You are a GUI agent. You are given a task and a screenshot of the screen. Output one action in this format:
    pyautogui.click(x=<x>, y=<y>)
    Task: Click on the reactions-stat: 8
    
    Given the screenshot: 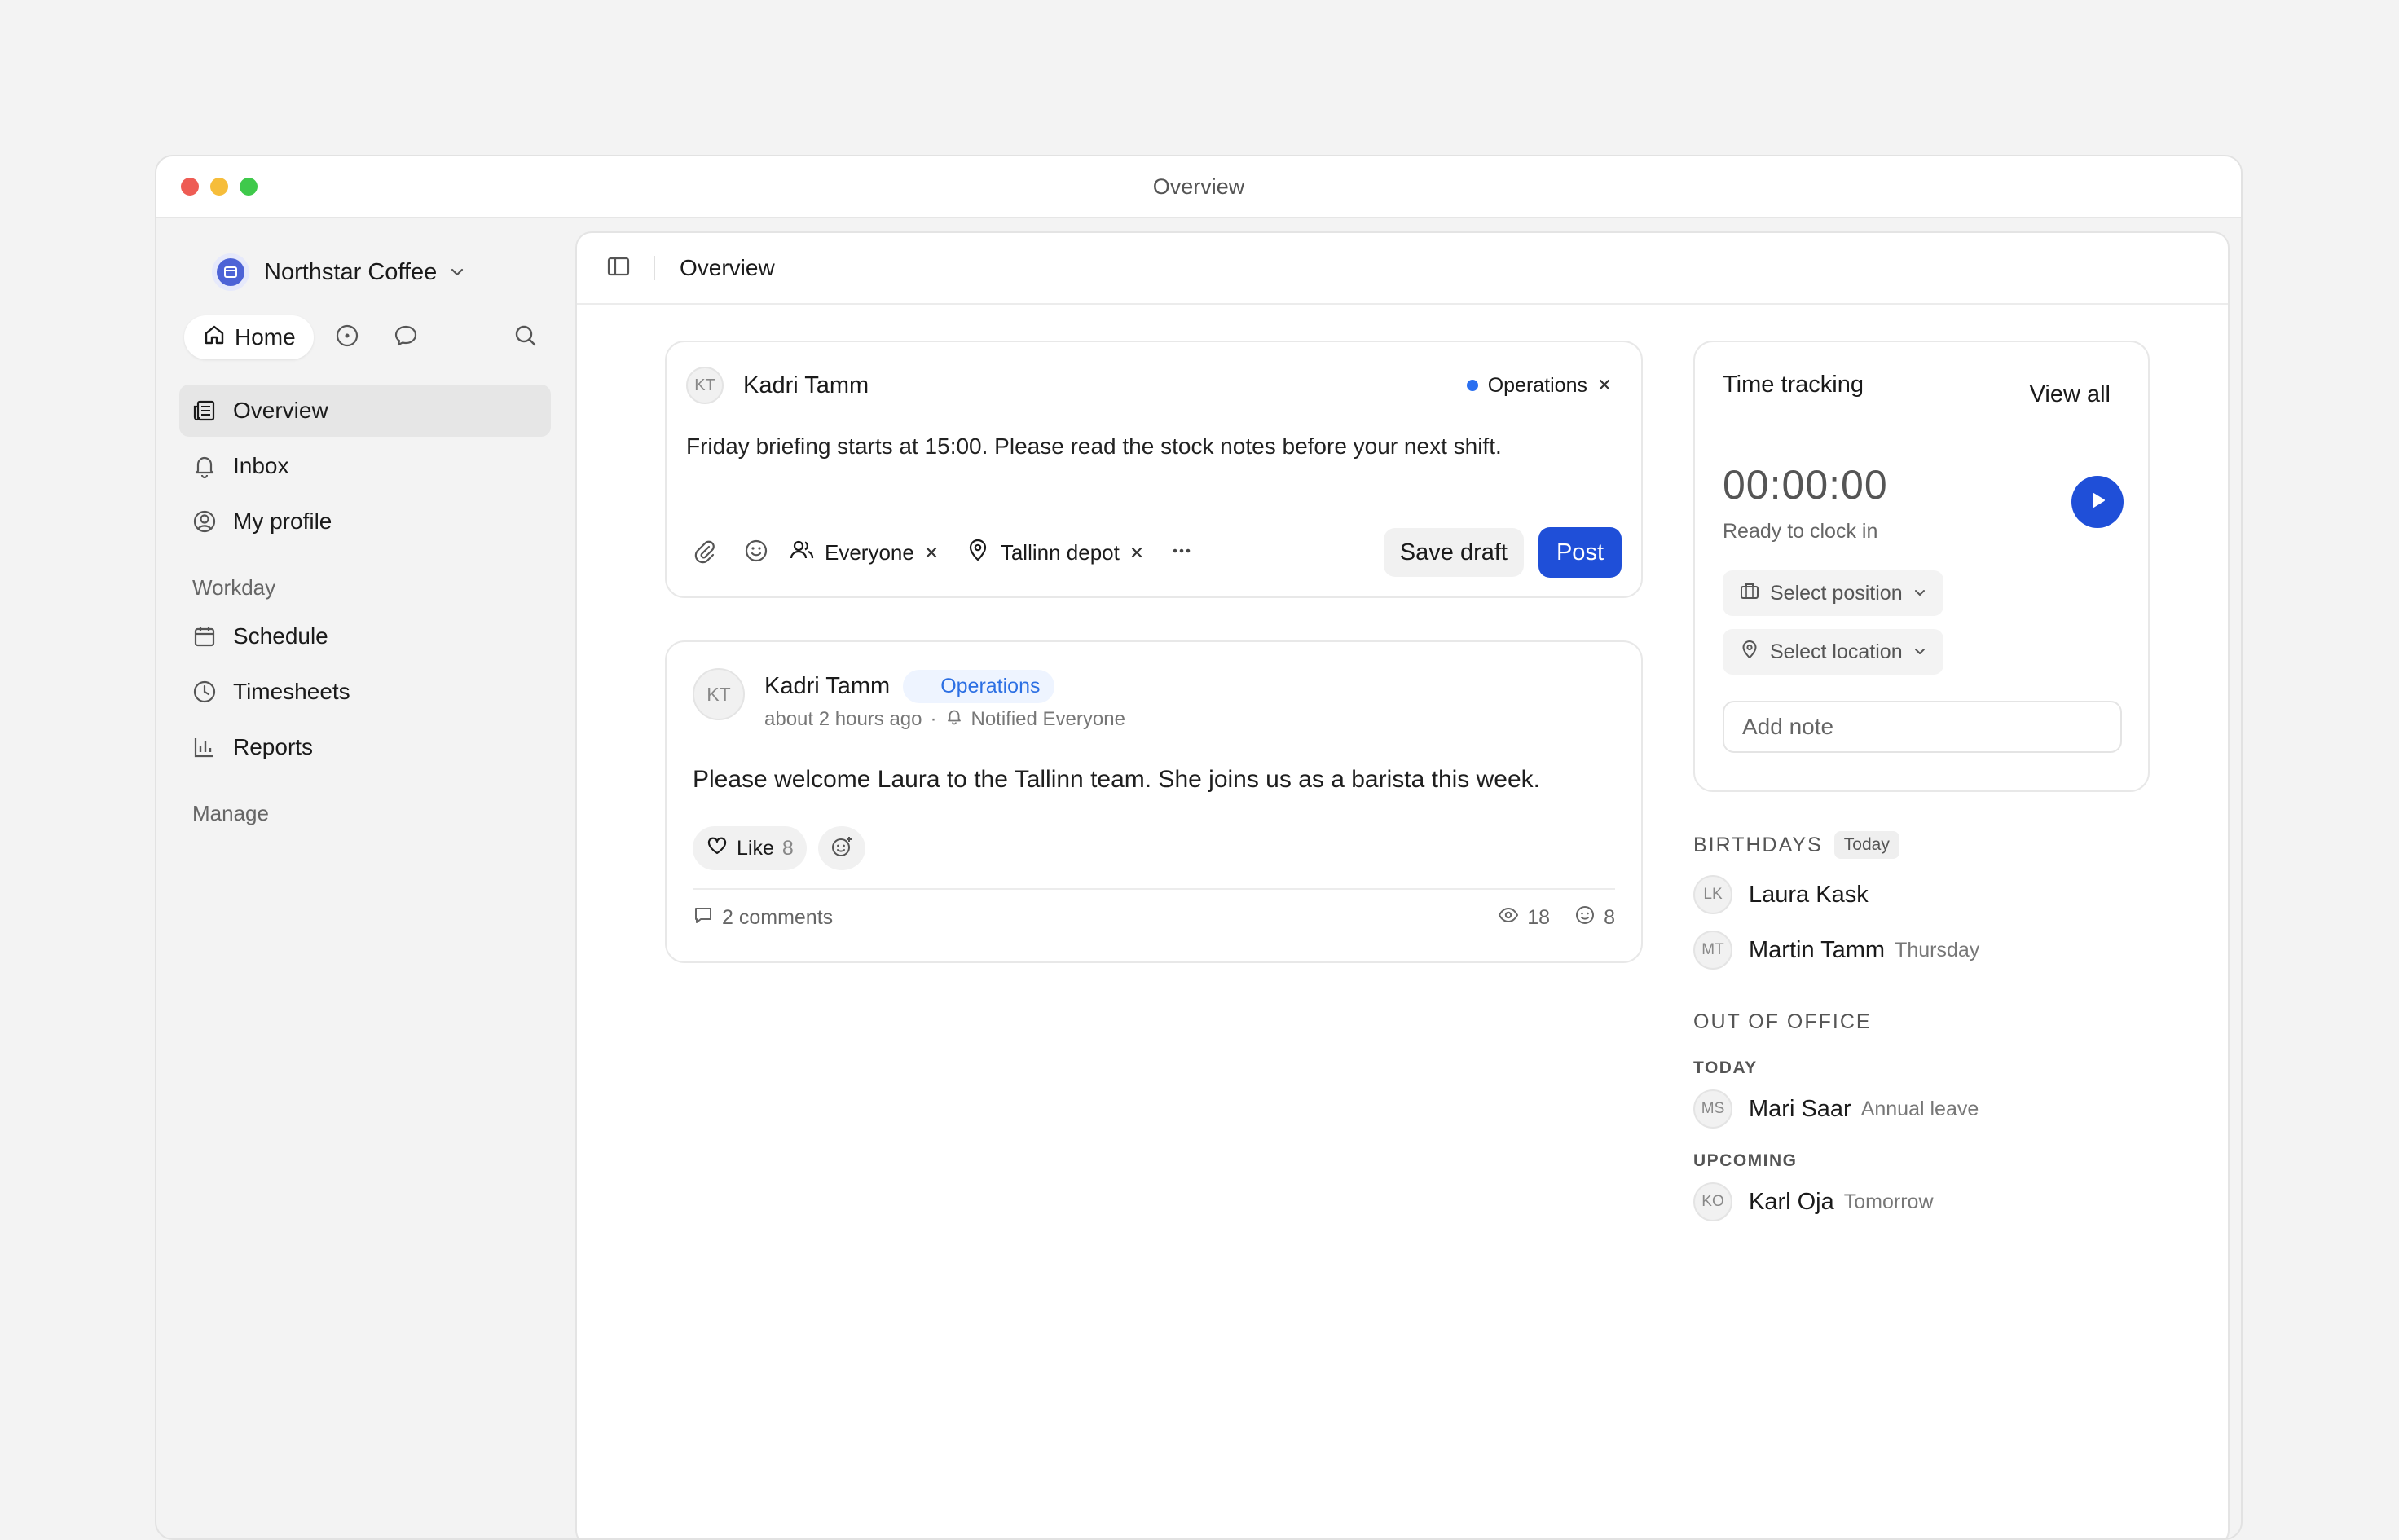 What is the action you would take?
    pyautogui.click(x=1594, y=917)
    